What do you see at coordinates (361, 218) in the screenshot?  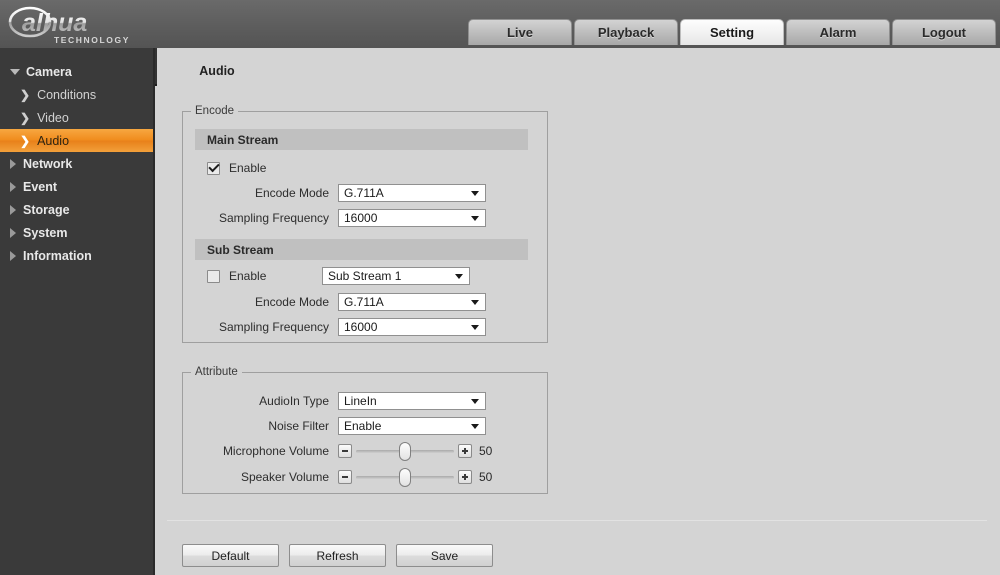 I see `main-stream-sampling-value: 16000` at bounding box center [361, 218].